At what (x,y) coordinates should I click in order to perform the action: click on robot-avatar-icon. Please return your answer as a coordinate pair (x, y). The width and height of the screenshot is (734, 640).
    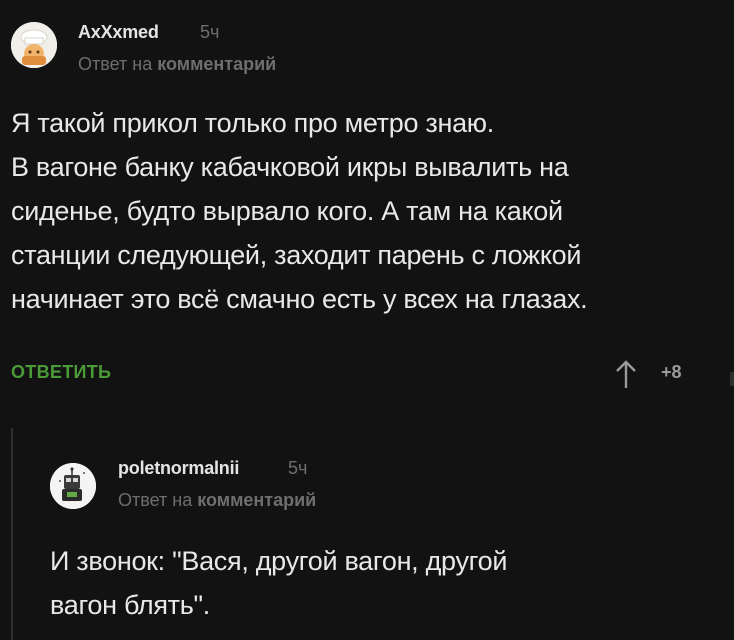
    Looking at the image, I should click on (73, 486).